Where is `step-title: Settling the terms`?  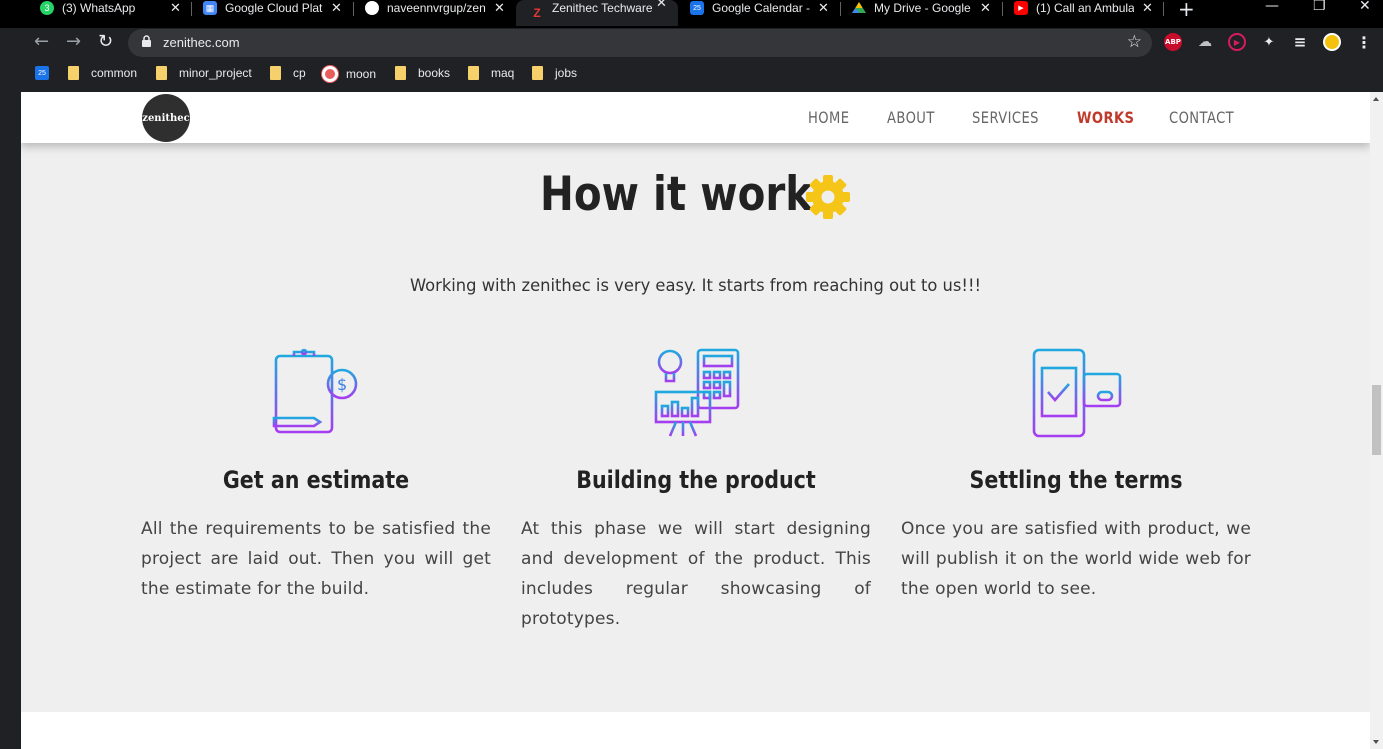
step-title: Settling the terms is located at coordinates (1076, 480).